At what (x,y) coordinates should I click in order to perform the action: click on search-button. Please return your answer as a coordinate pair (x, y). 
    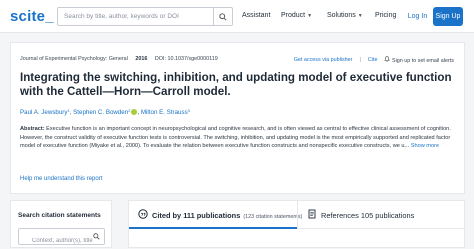
    Looking at the image, I should click on (222, 16).